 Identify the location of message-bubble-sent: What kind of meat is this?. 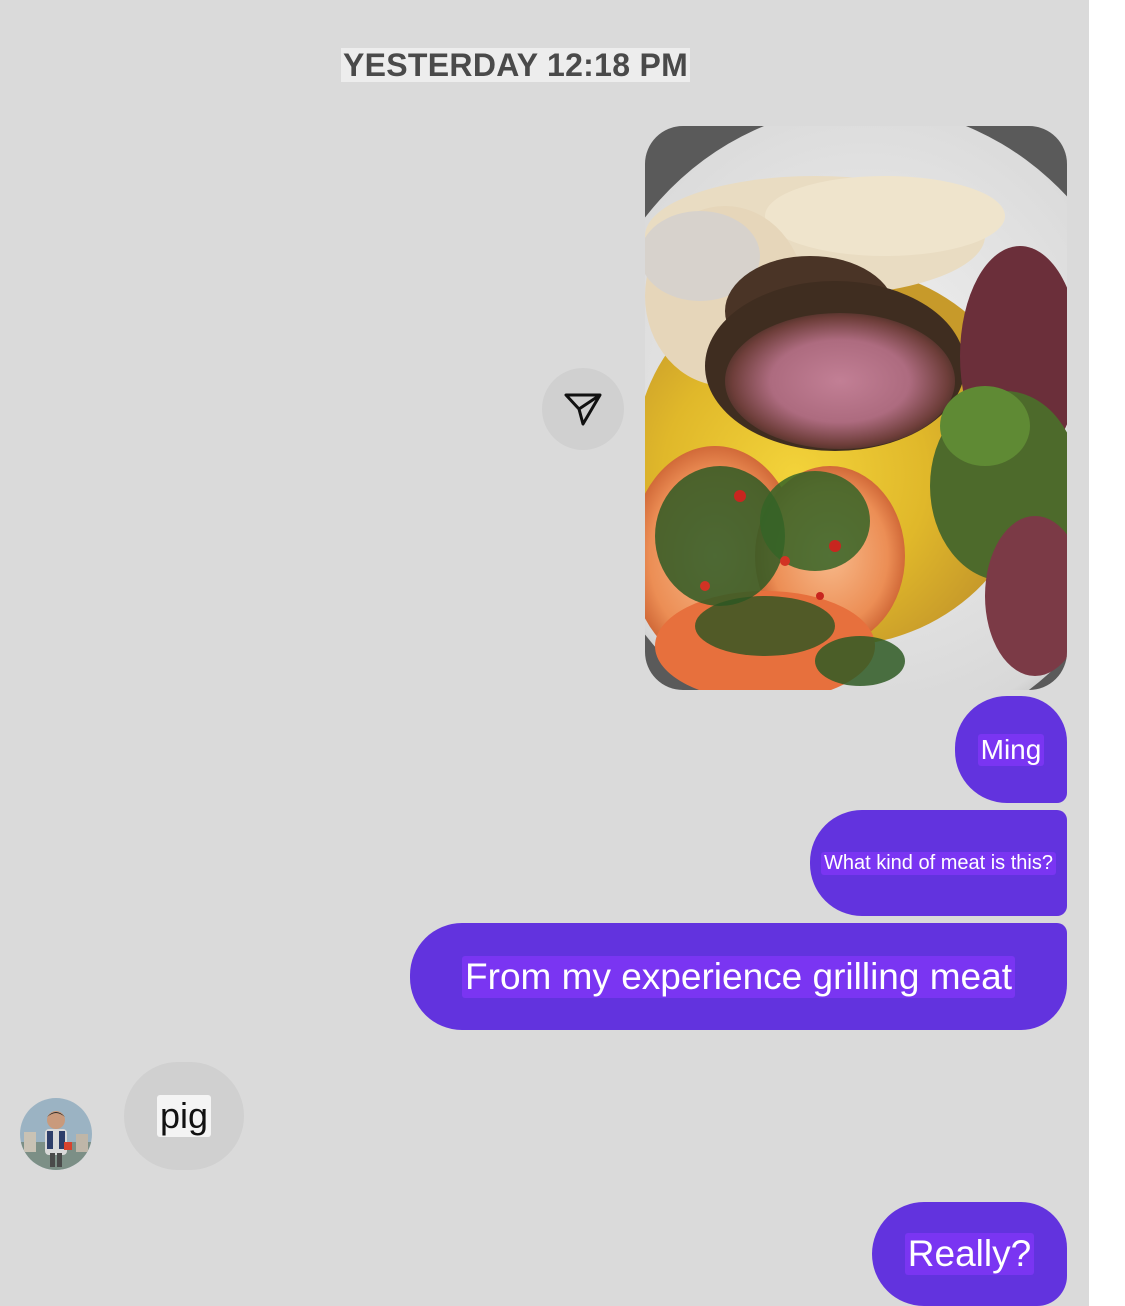
(938, 863).